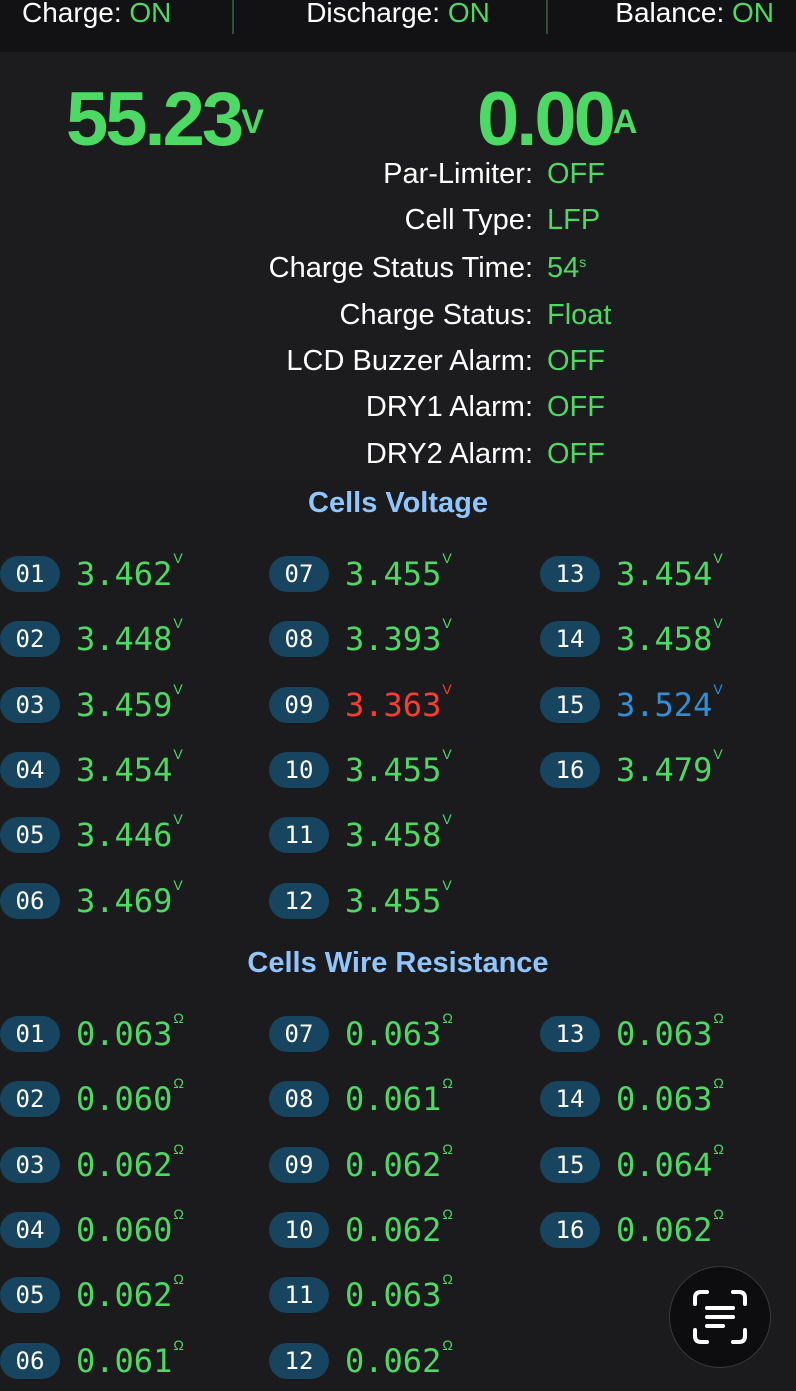  I want to click on cell-item: 02 0.060Ω, so click(92, 1098).